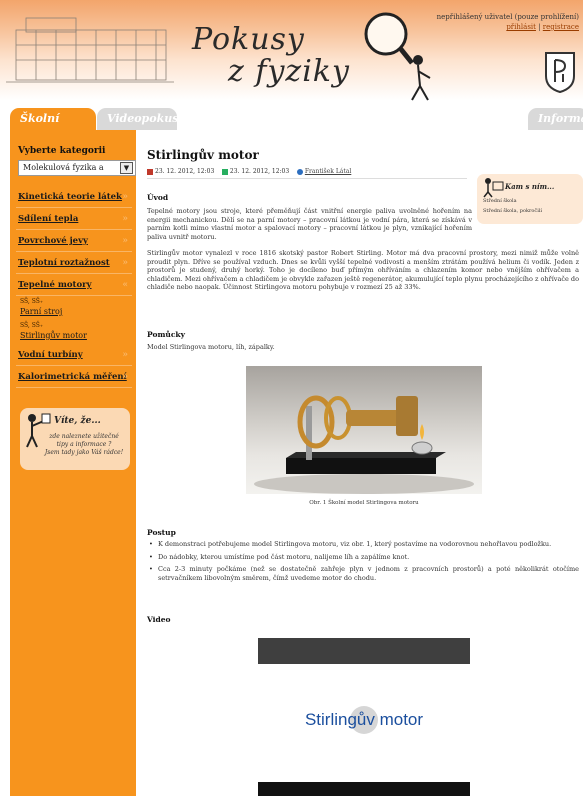 The image size is (583, 796). I want to click on section-heading-video: Video, so click(159, 619).